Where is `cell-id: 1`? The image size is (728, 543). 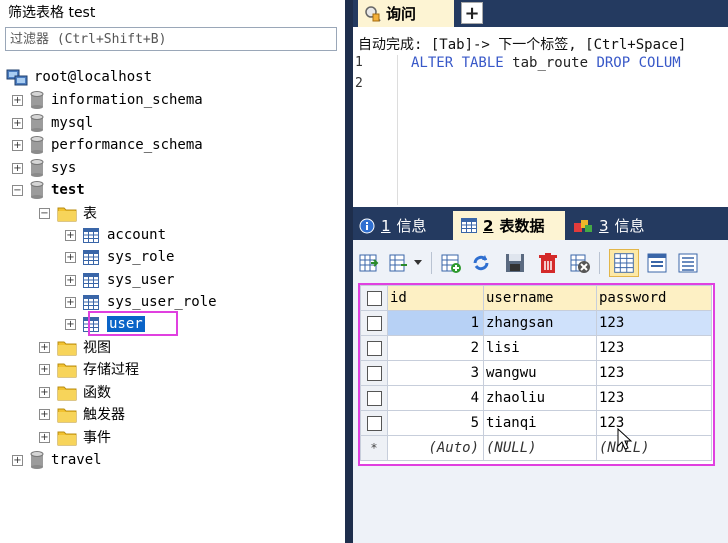
cell-id: 1 is located at coordinates (435, 323).